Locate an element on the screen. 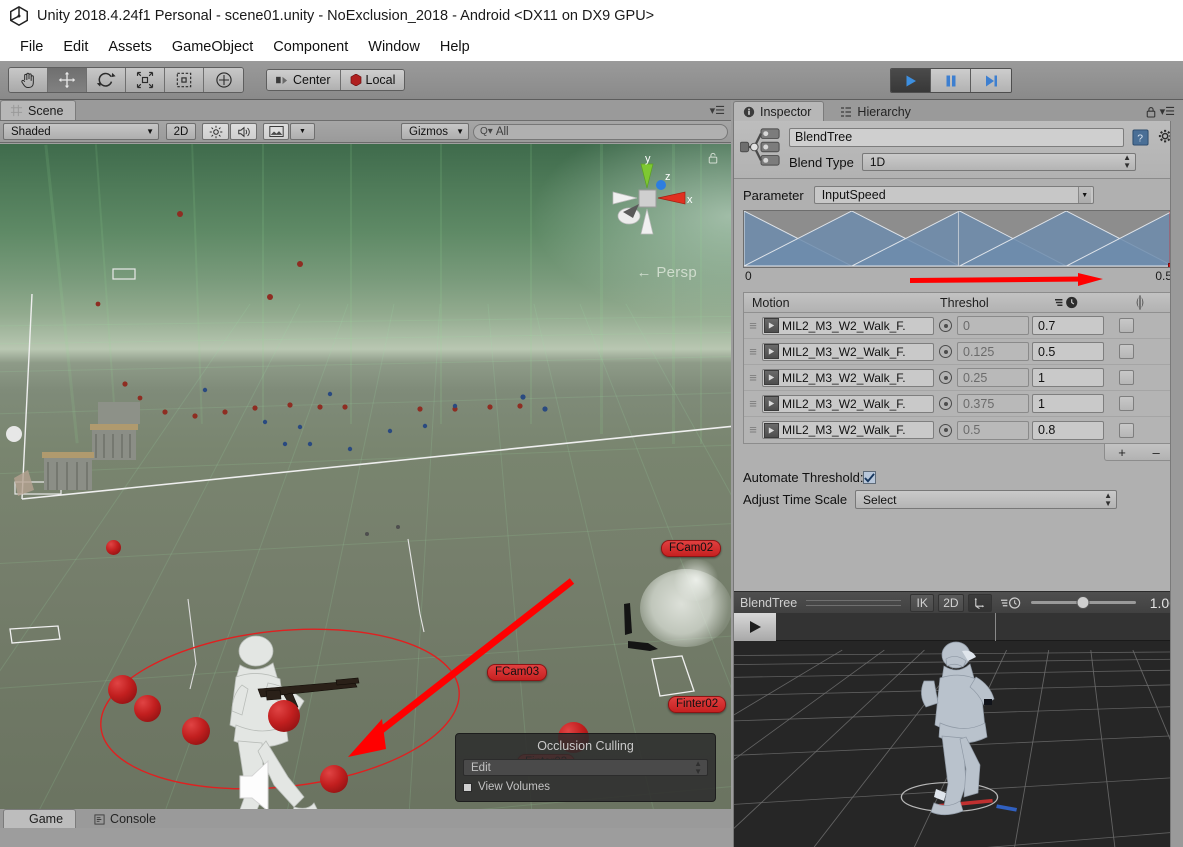 The height and width of the screenshot is (847, 1183). table-row: ≡ MIL2_M3_W2_Walk_F. 0.5 0.8 is located at coordinates (958, 430).